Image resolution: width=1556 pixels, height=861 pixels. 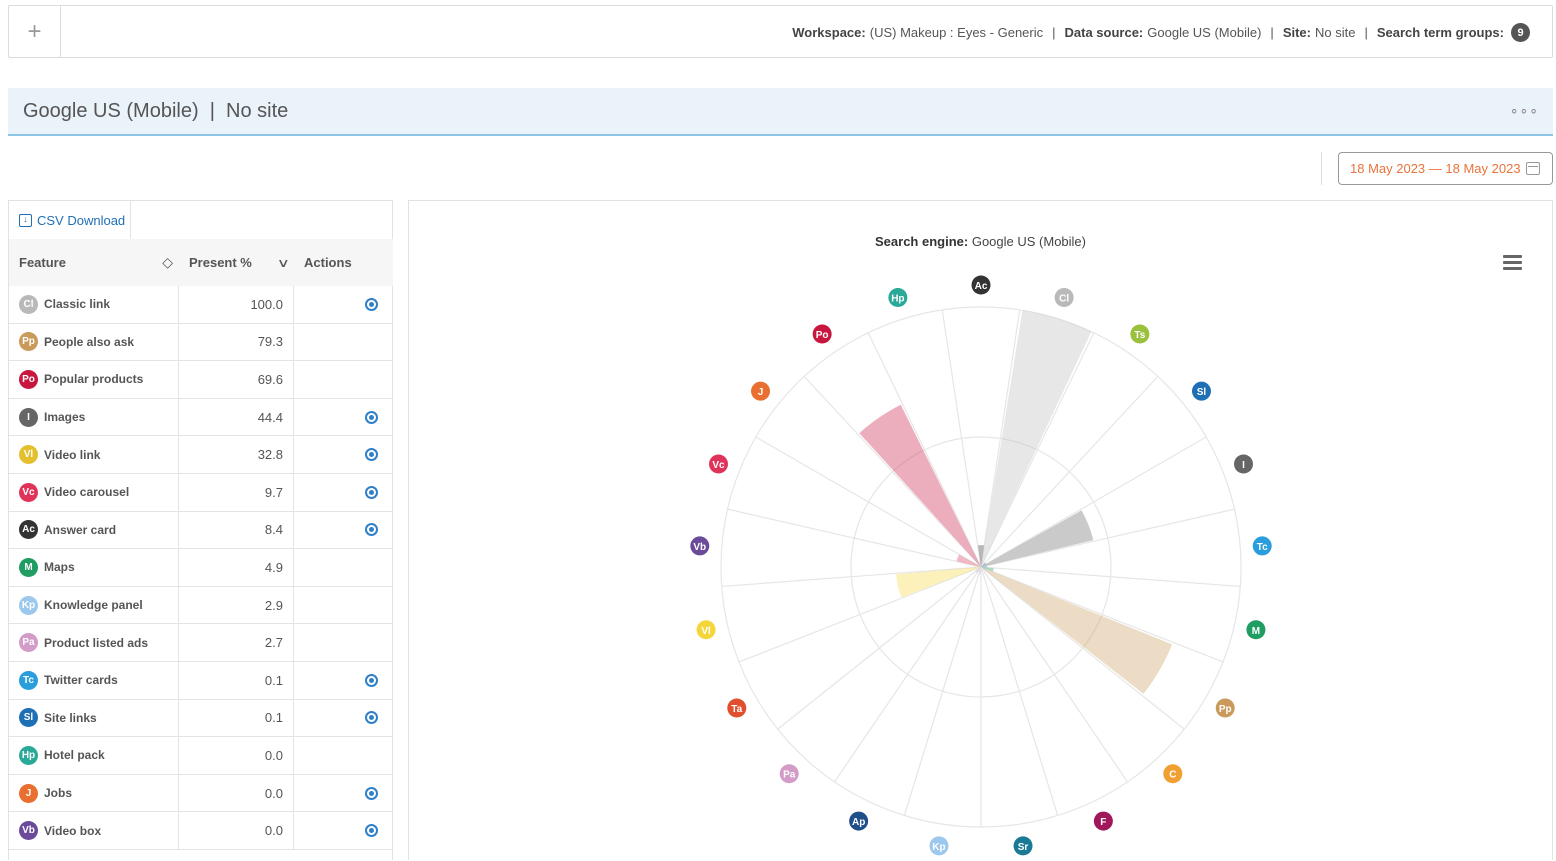 I want to click on category-label: Hp, so click(x=897, y=299).